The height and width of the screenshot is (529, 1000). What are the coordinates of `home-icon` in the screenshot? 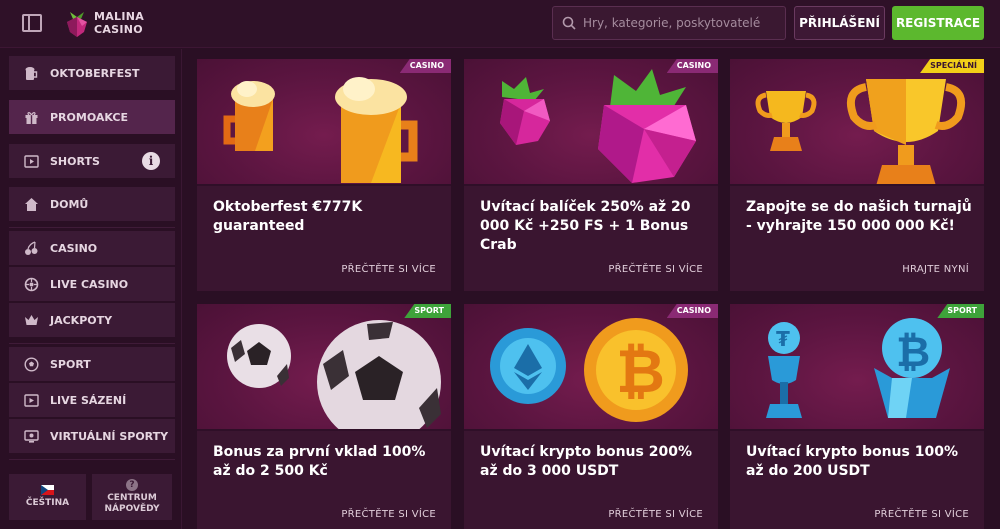 It's located at (31, 204).